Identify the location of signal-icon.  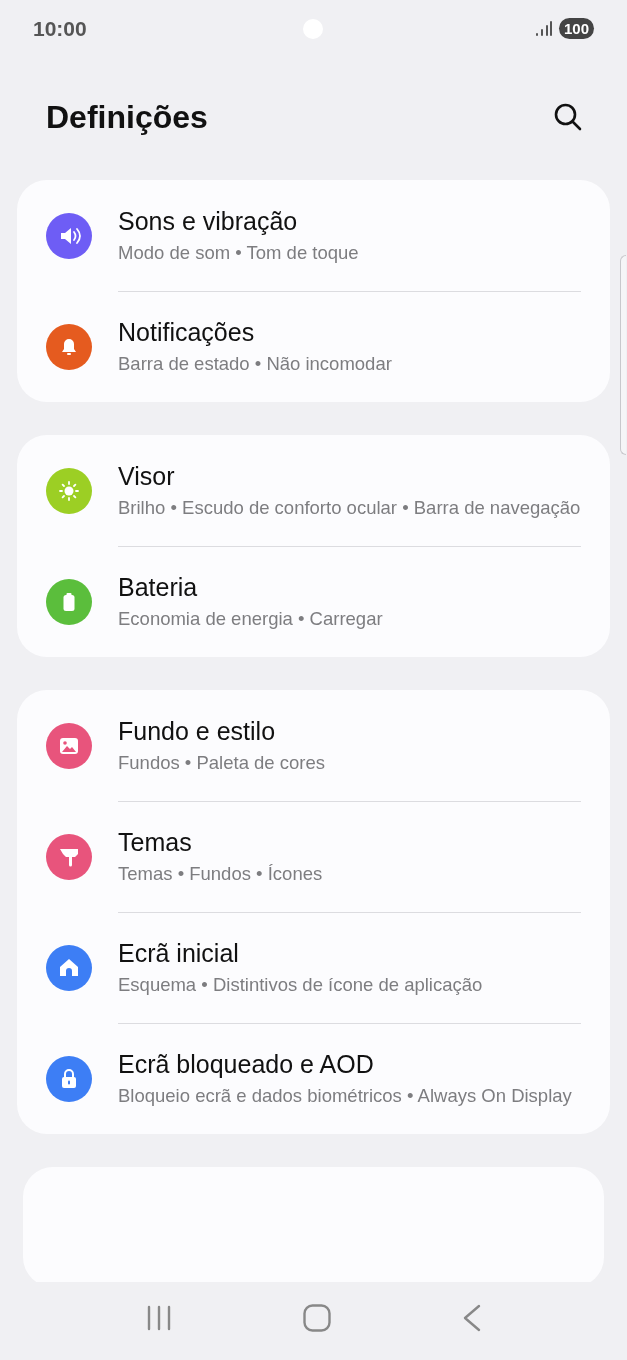
(543, 28).